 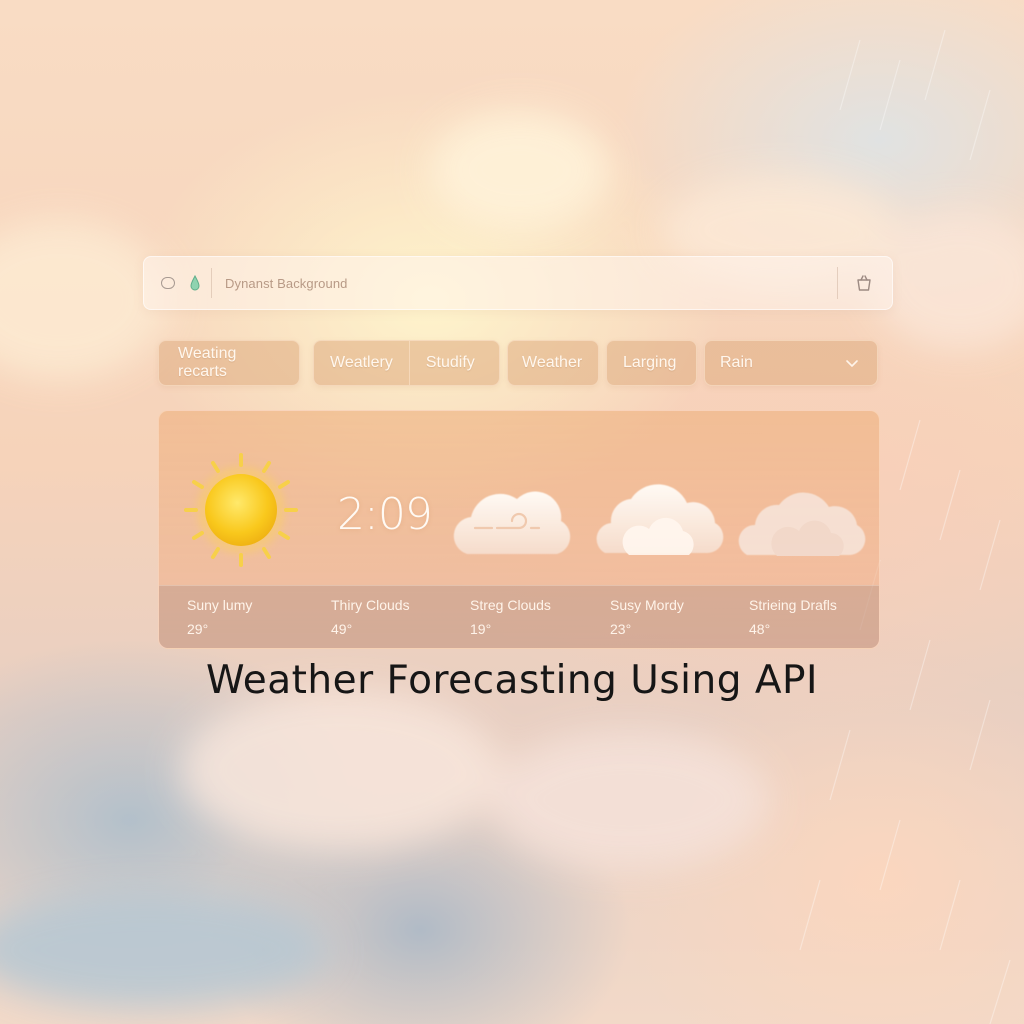 What do you see at coordinates (220, 605) in the screenshot?
I see `forecast-label: Suny lumy` at bounding box center [220, 605].